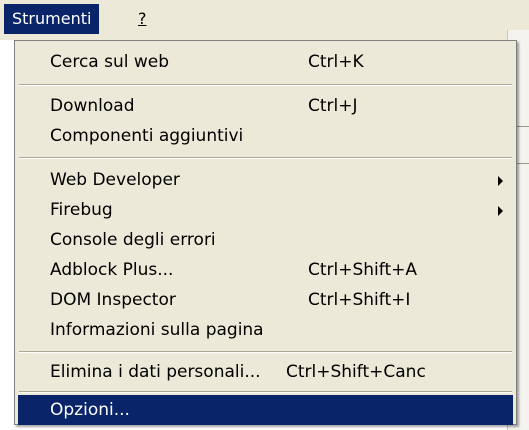 The height and width of the screenshot is (430, 529). Describe the element at coordinates (333, 106) in the screenshot. I see `menu-item-shortcut: Ctrl+J` at that location.